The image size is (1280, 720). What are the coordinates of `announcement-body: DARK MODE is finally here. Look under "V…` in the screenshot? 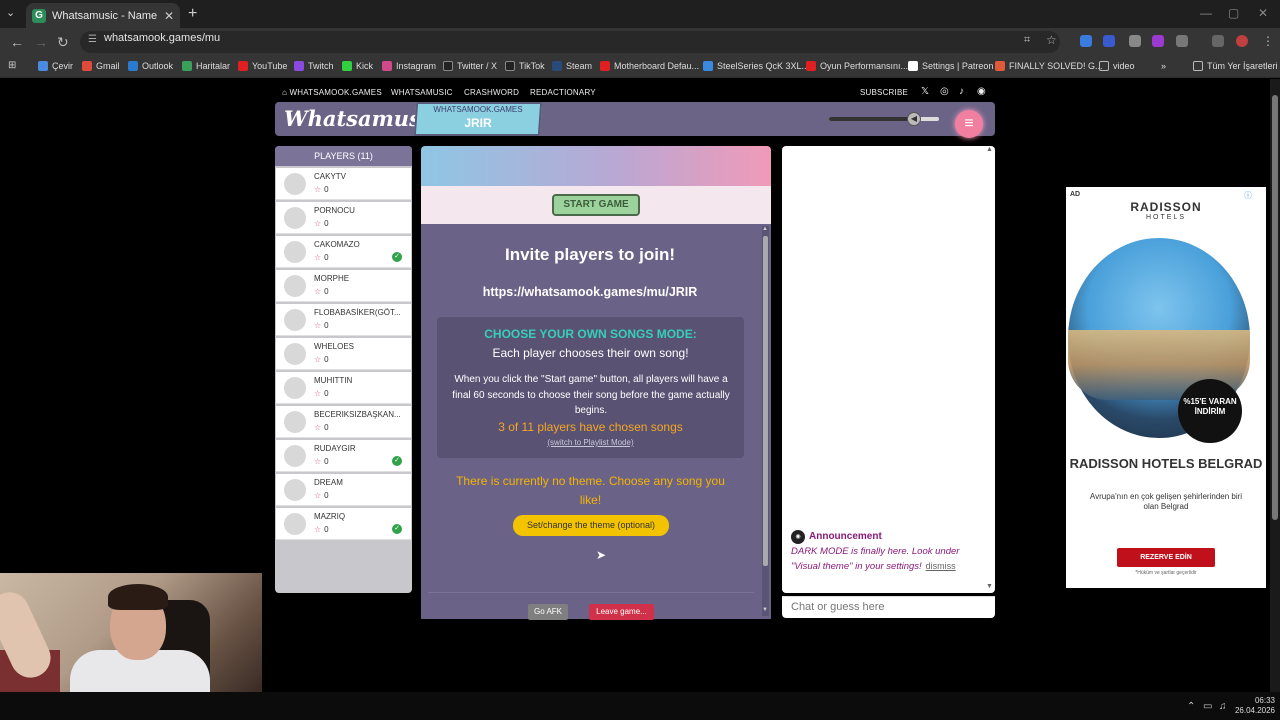 It's located at (878, 559).